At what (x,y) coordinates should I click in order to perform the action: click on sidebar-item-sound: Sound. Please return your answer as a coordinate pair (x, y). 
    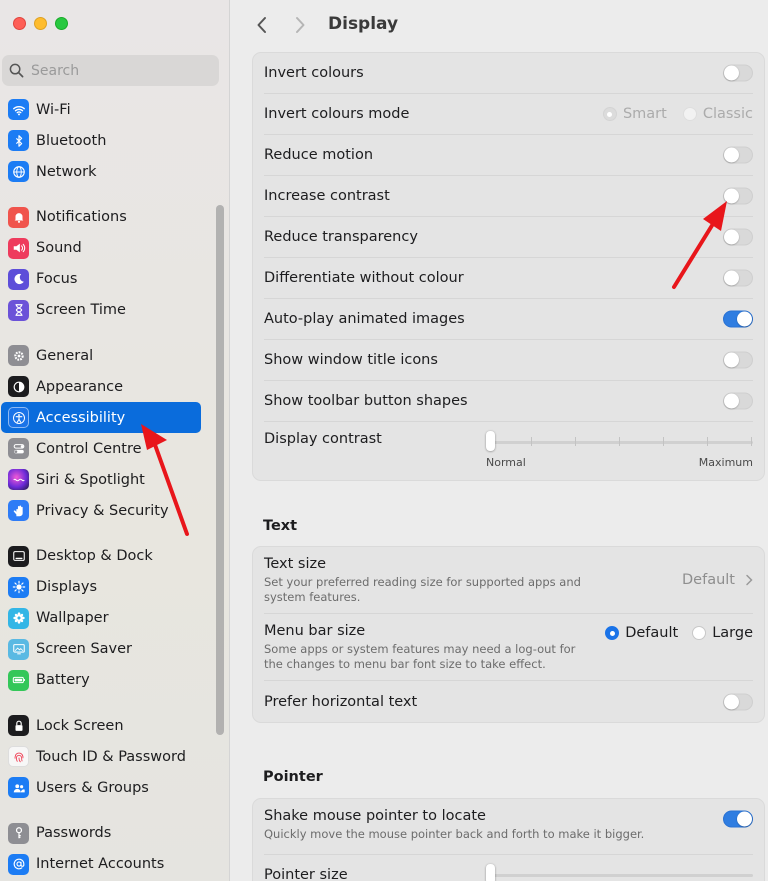
    Looking at the image, I should click on (101, 248).